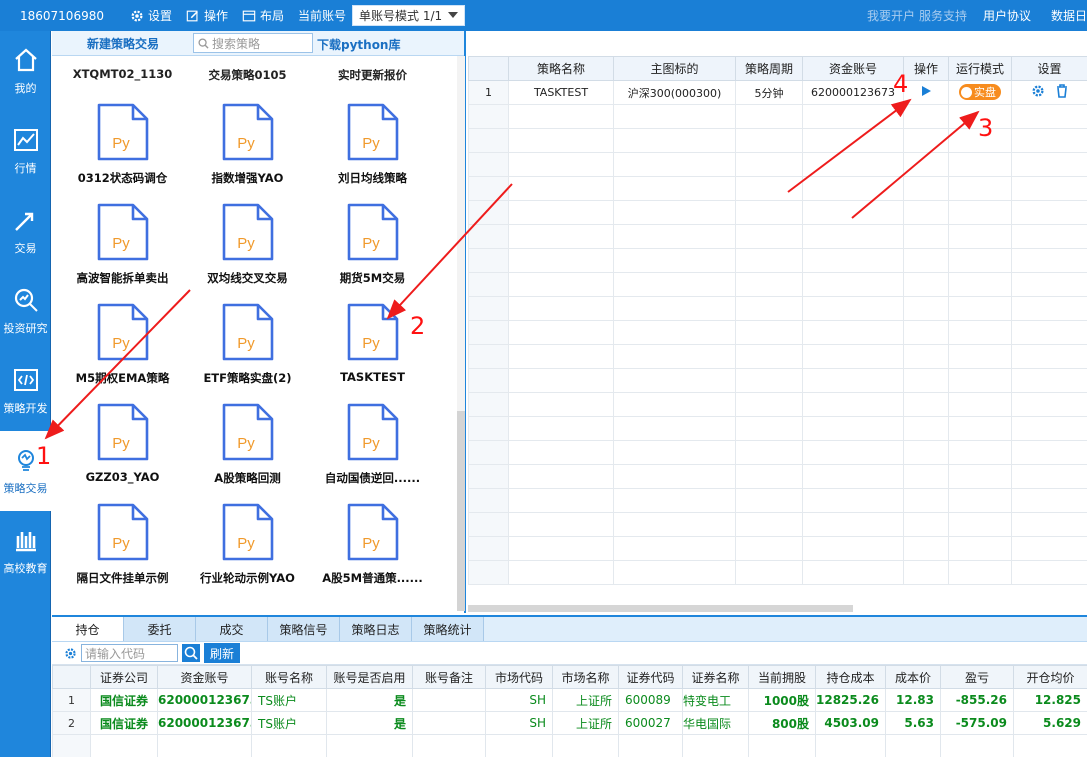  Describe the element at coordinates (122, 443) in the screenshot. I see `strategy-file: Py GZZ03_YAO` at that location.